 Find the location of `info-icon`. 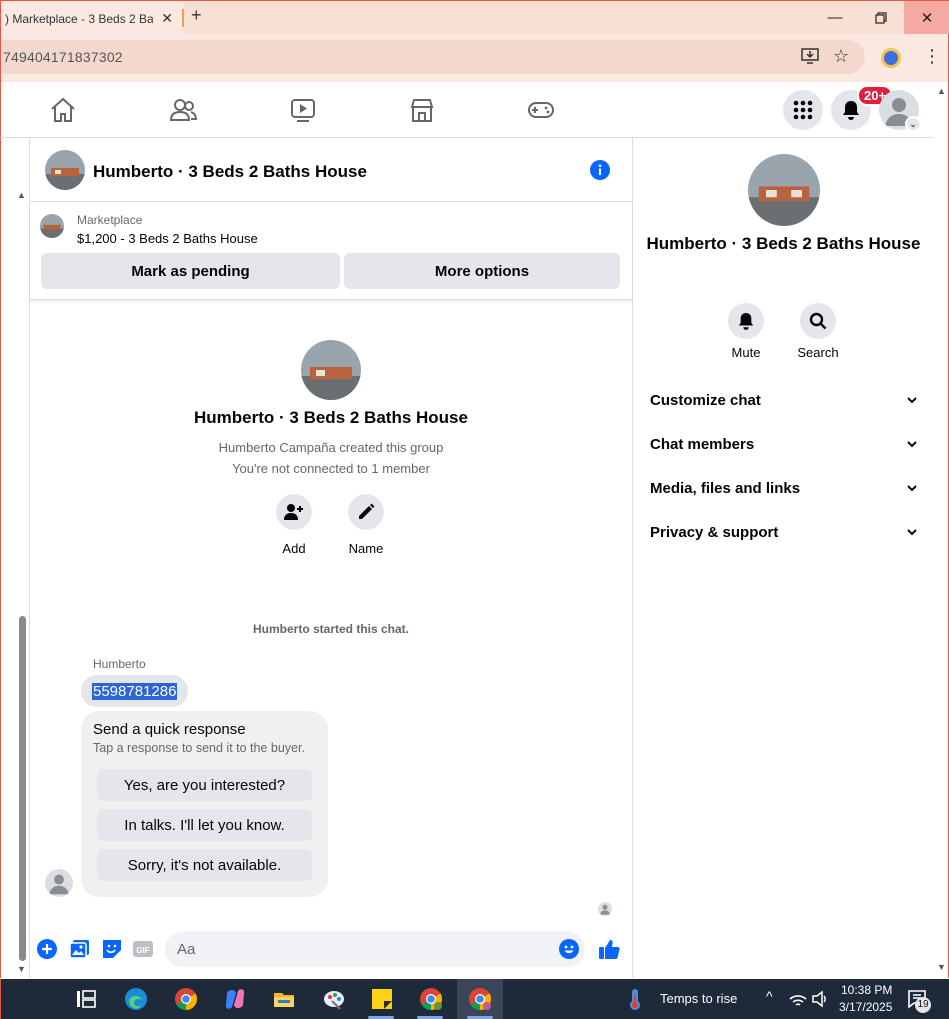

info-icon is located at coordinates (600, 170).